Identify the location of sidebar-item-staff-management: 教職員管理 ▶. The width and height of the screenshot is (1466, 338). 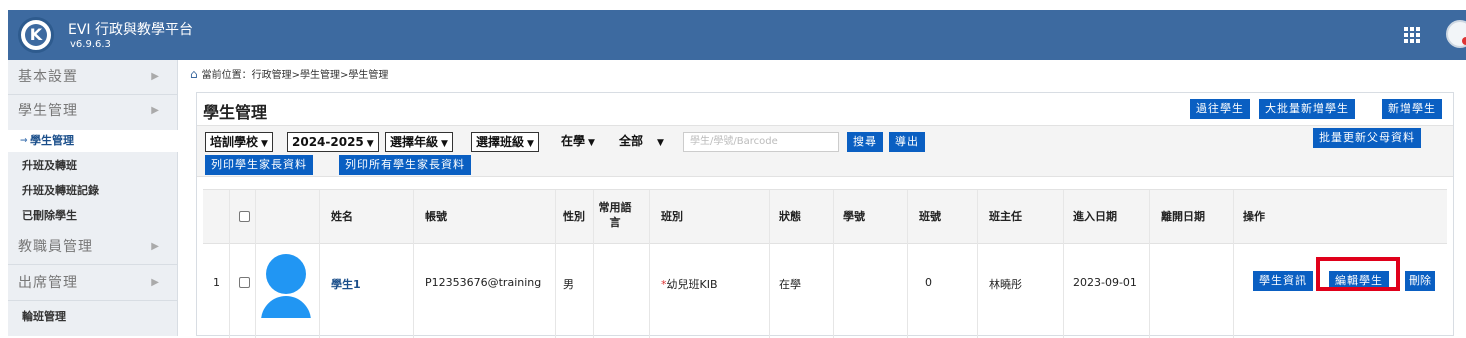
(93, 247).